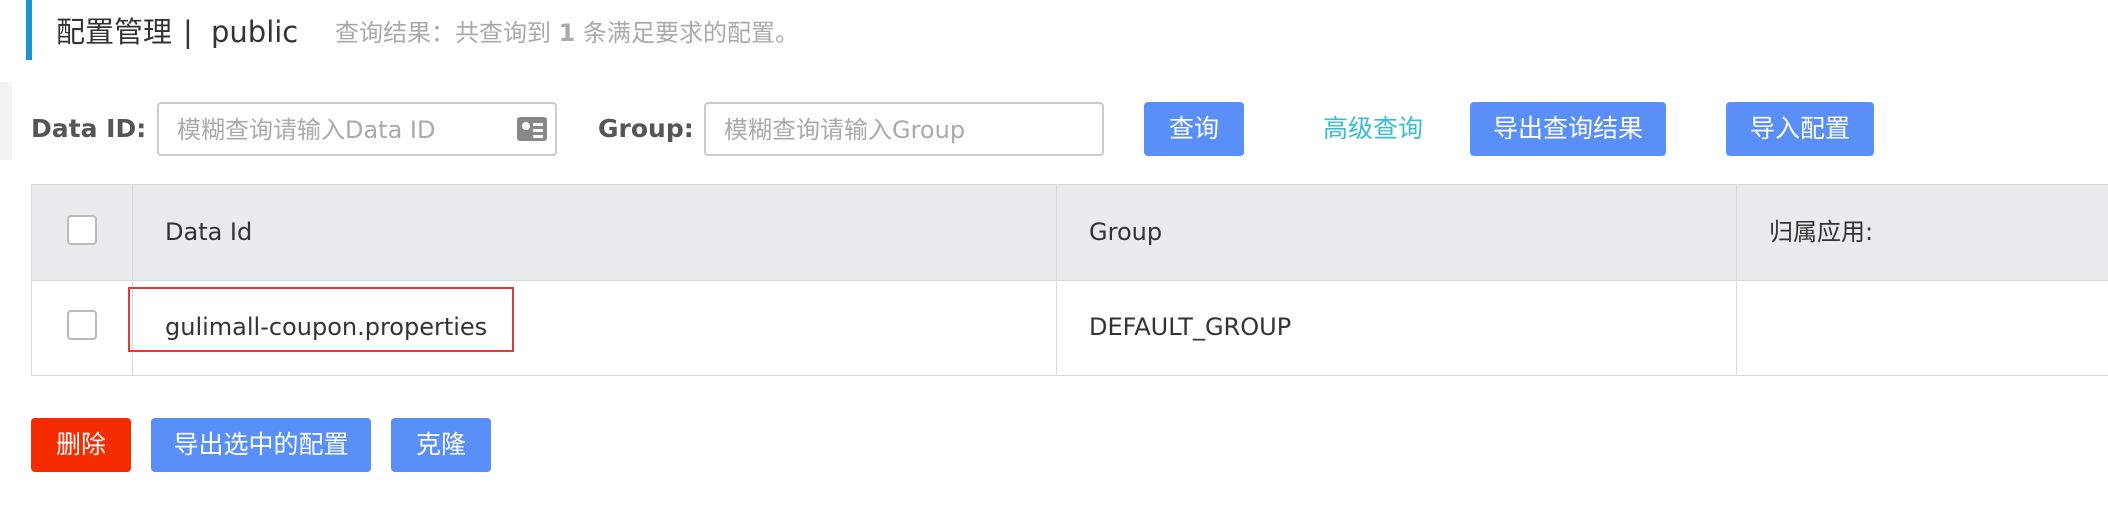  What do you see at coordinates (1821, 232) in the screenshot?
I see `column-header-app: 归属应用:` at bounding box center [1821, 232].